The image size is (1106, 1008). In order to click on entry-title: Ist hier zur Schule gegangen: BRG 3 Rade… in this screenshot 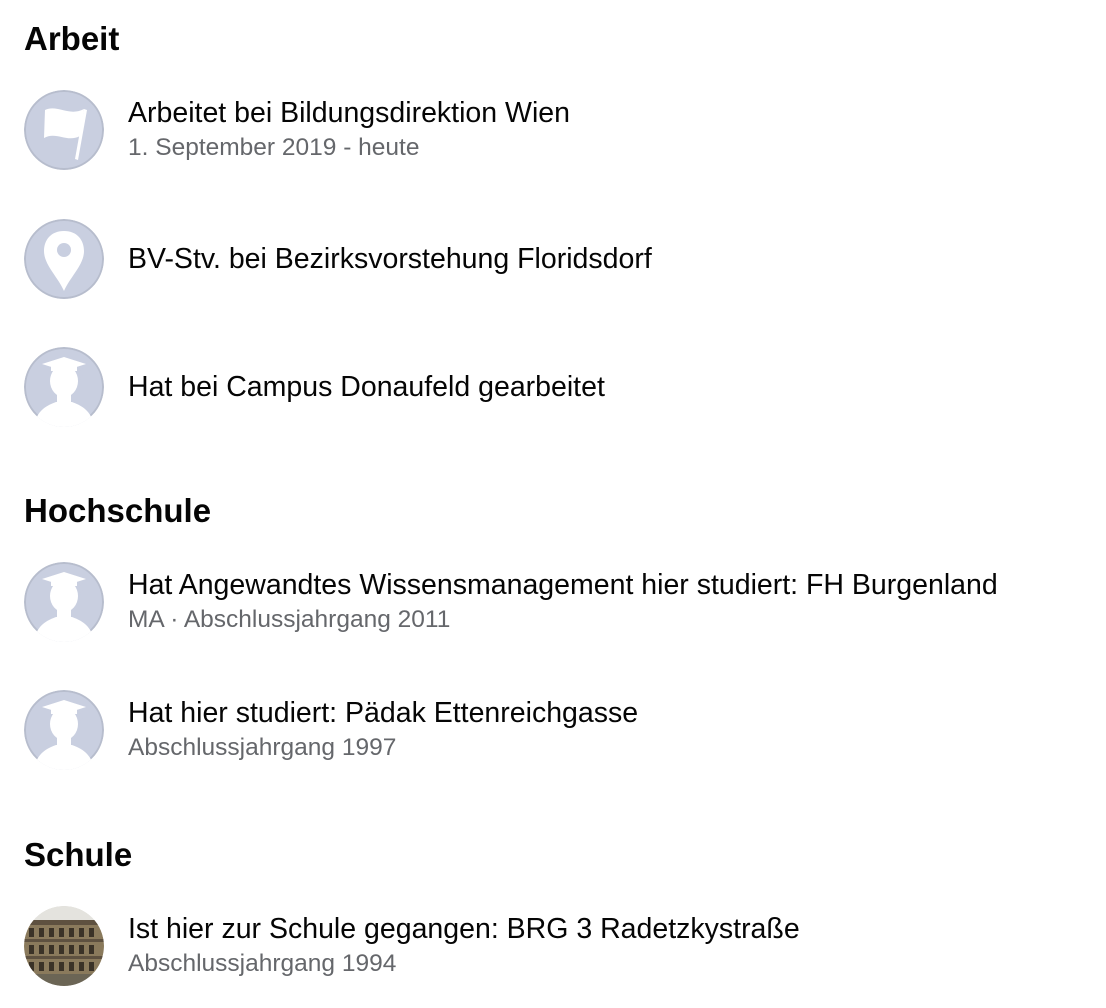, I will do `click(607, 929)`.